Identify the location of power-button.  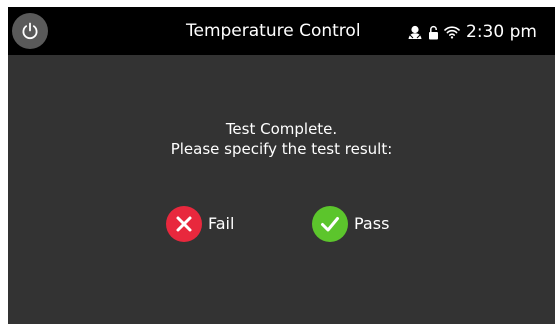
(30, 31).